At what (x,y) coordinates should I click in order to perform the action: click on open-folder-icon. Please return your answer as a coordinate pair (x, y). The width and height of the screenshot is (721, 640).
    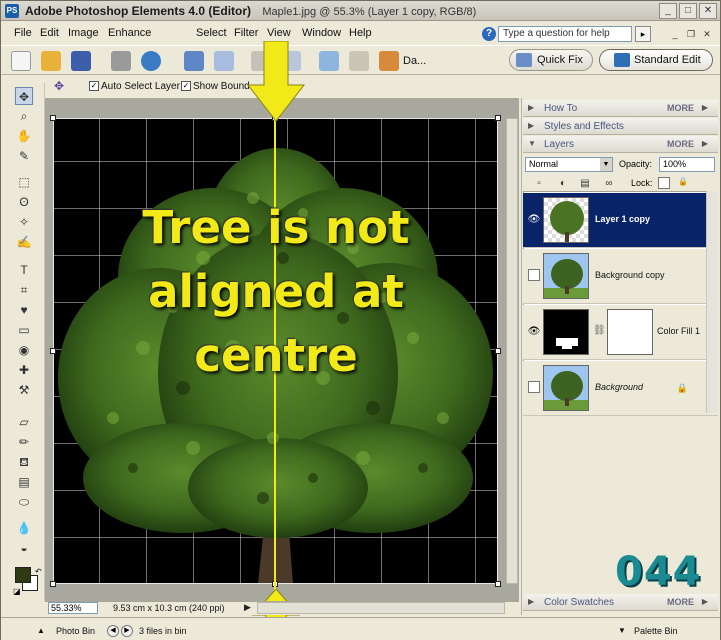
    Looking at the image, I should click on (51, 61).